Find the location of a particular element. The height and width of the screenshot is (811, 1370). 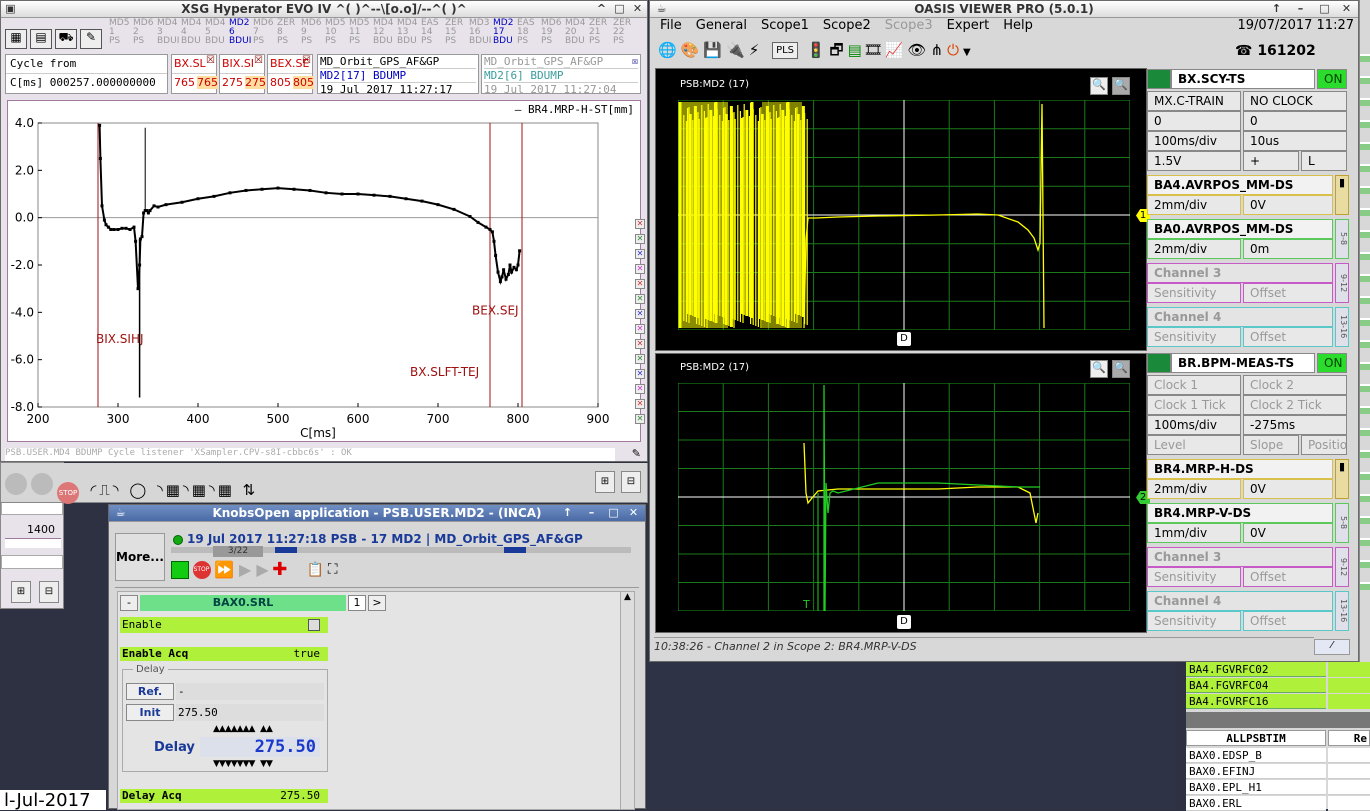

globe-icon: 🌐 is located at coordinates (669, 50).